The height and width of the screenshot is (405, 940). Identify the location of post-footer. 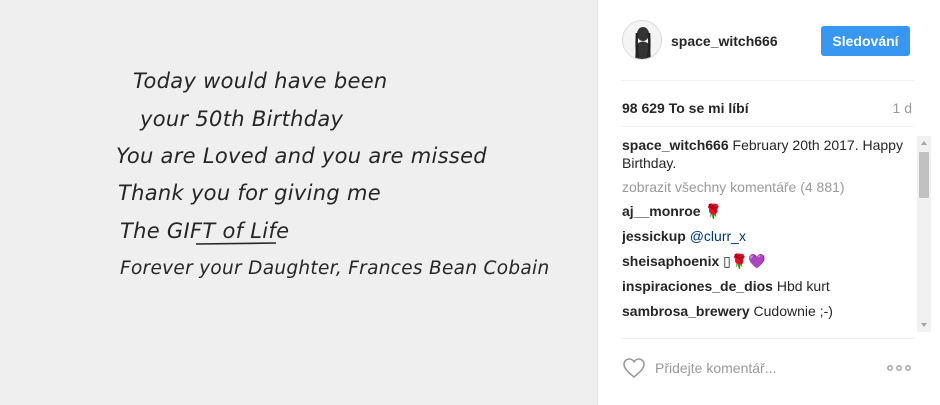
(769, 370).